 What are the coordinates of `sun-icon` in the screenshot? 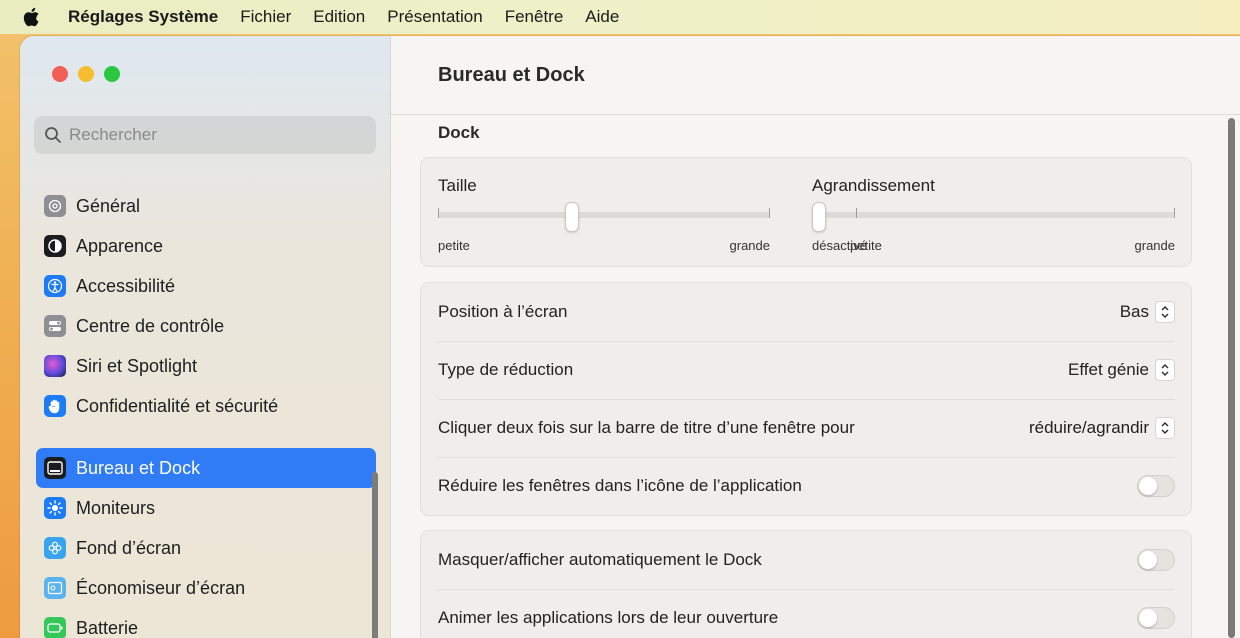 It's located at (55, 508).